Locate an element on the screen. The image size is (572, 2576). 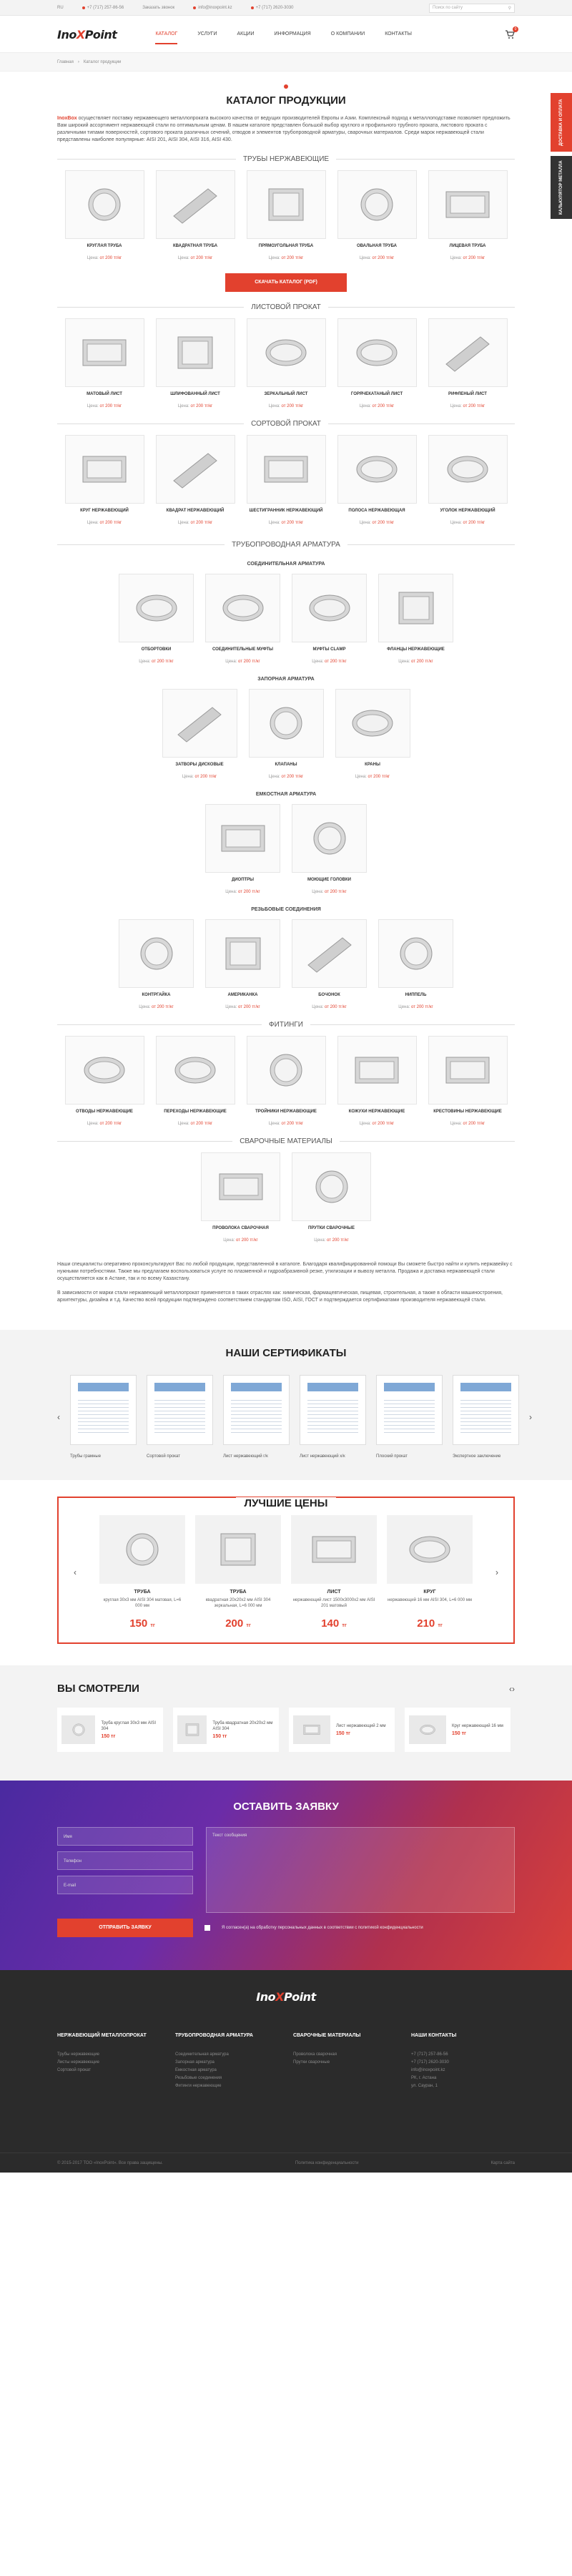
footer-column-title: Нержавеющий металлопрокат is located at coordinates (105, 2038).